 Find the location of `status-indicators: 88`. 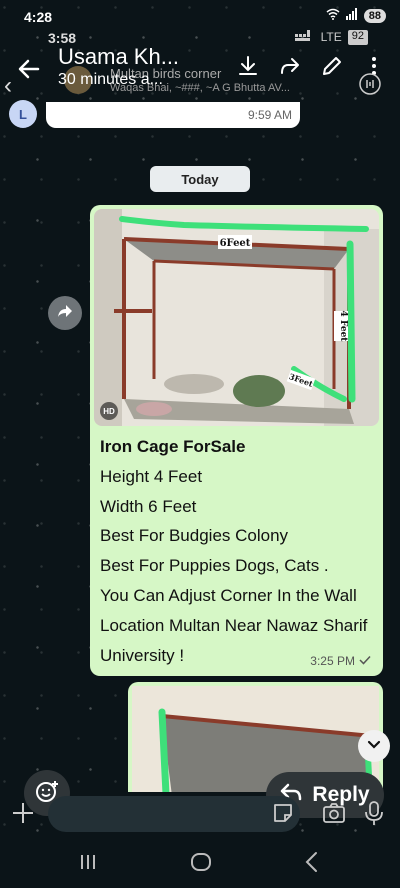

status-indicators: 88 is located at coordinates (356, 15).